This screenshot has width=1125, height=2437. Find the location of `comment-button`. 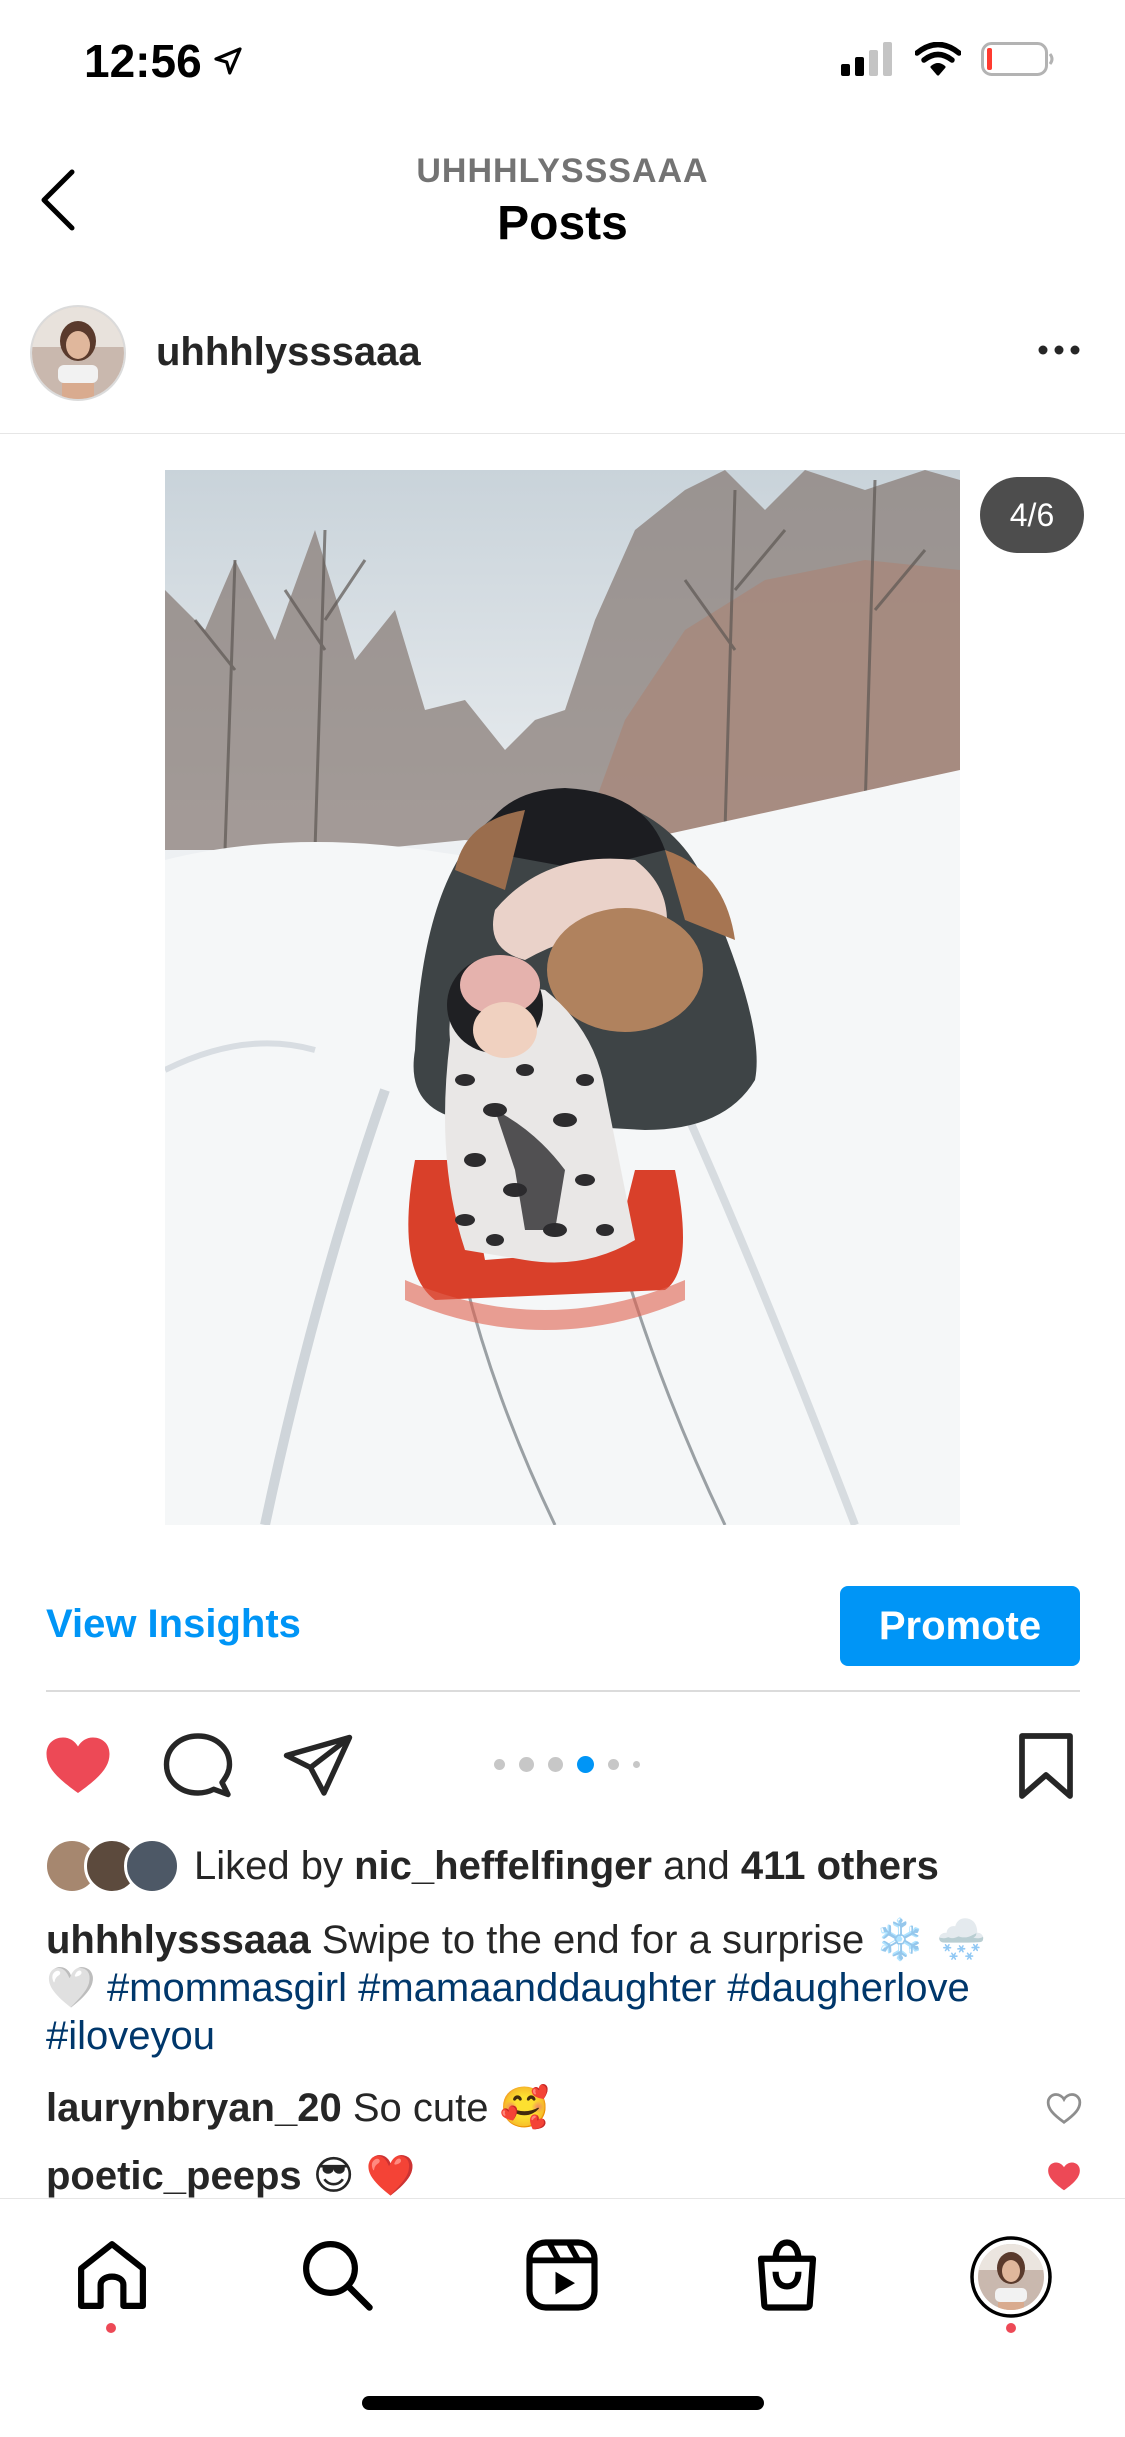

comment-button is located at coordinates (198, 1766).